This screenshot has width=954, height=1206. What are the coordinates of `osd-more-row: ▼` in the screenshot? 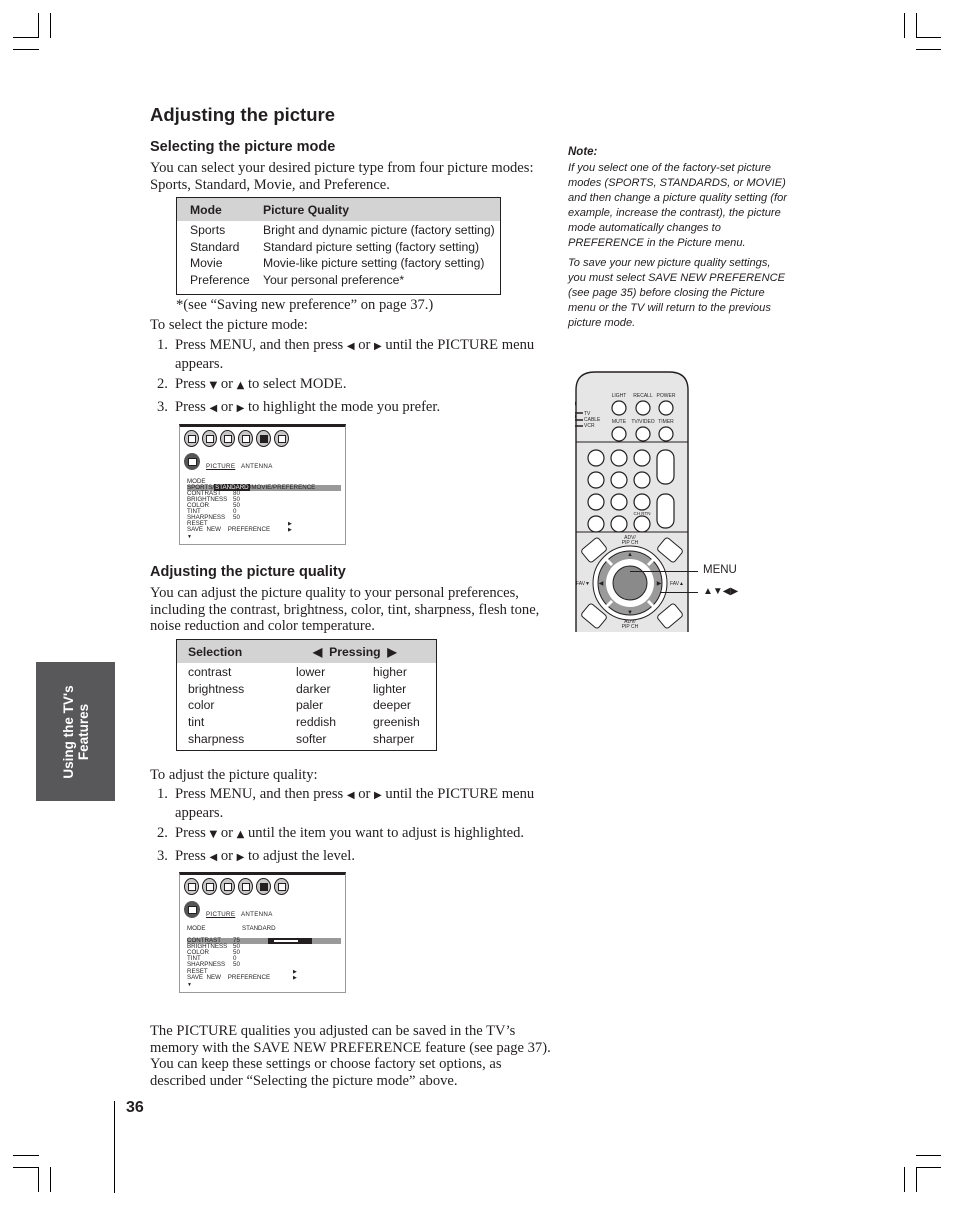 It's located at (264, 985).